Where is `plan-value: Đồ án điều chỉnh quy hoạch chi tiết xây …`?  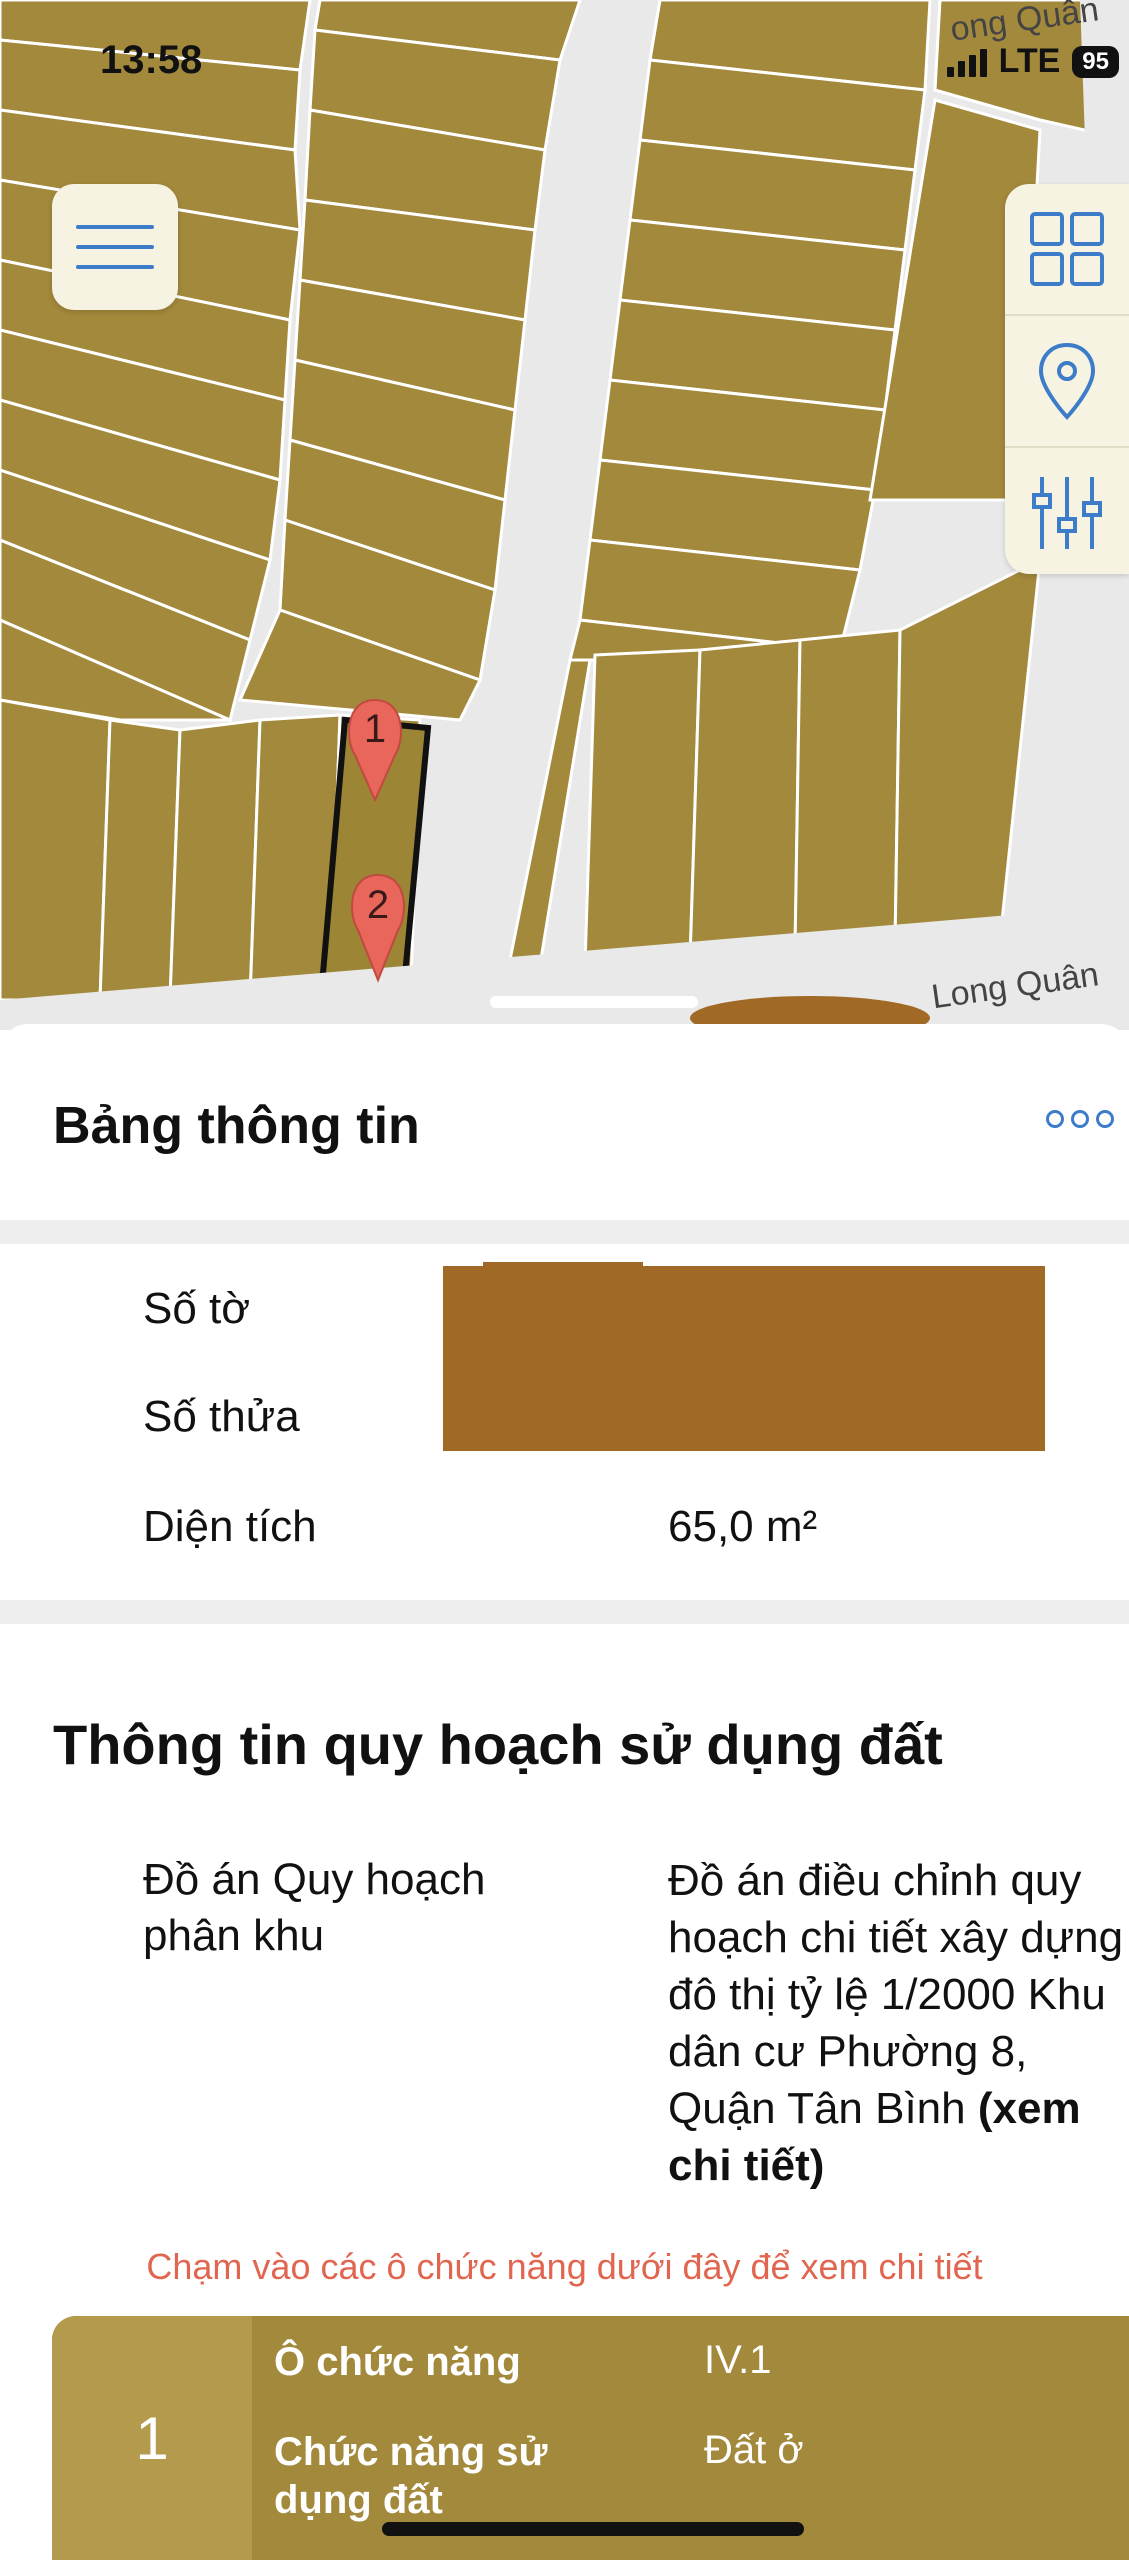 plan-value: Đồ án điều chỉnh quy hoạch chi tiết xây … is located at coordinates (898, 2023).